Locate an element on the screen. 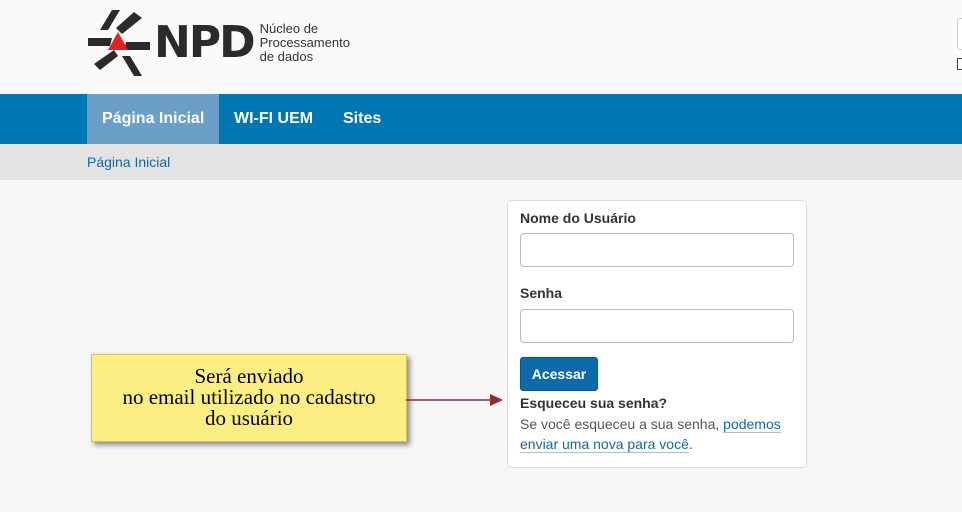 This screenshot has width=962, height=512. logo-subtitle-line: Processamento is located at coordinates (304, 42).